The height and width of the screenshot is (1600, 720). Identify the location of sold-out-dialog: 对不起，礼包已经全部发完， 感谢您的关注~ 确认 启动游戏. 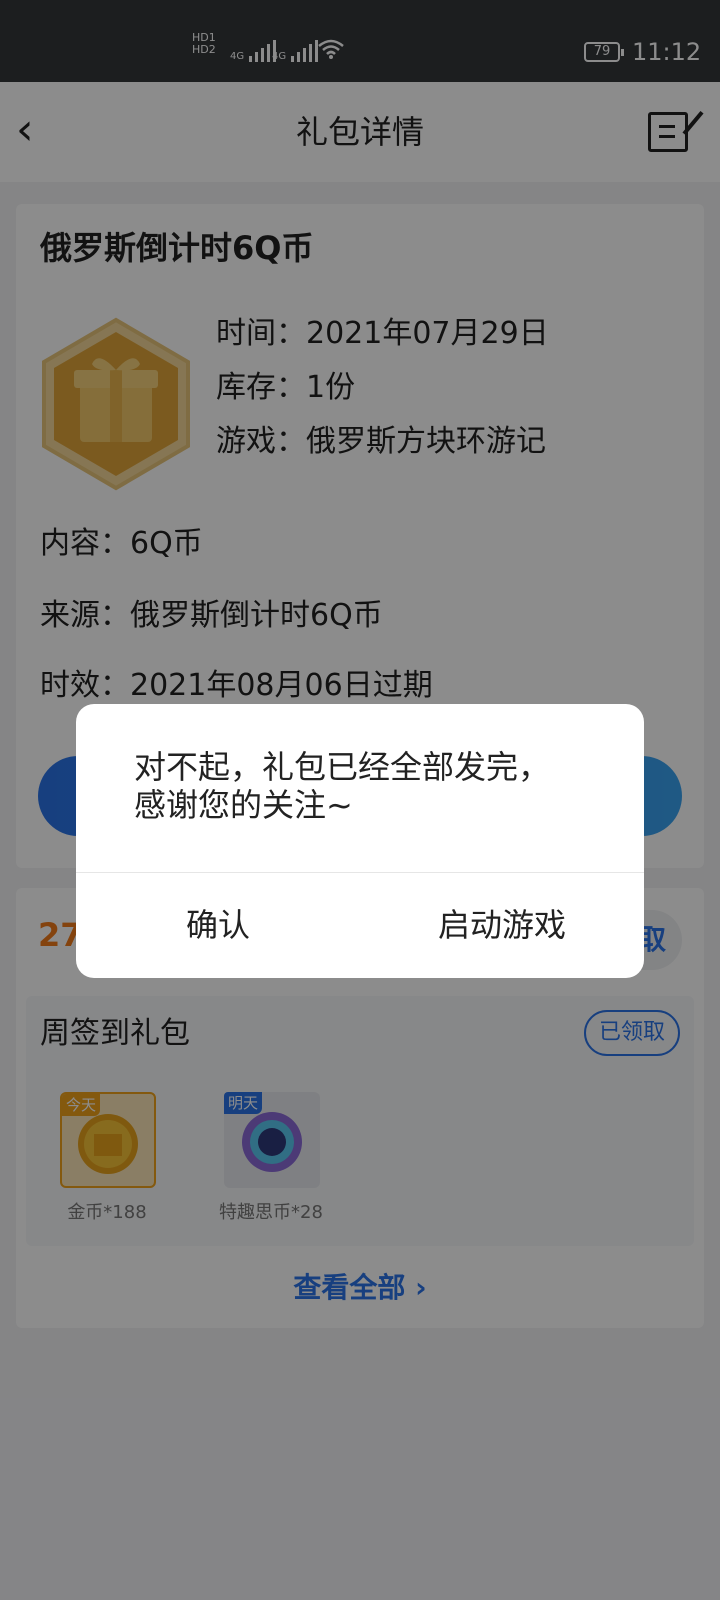
(360, 841).